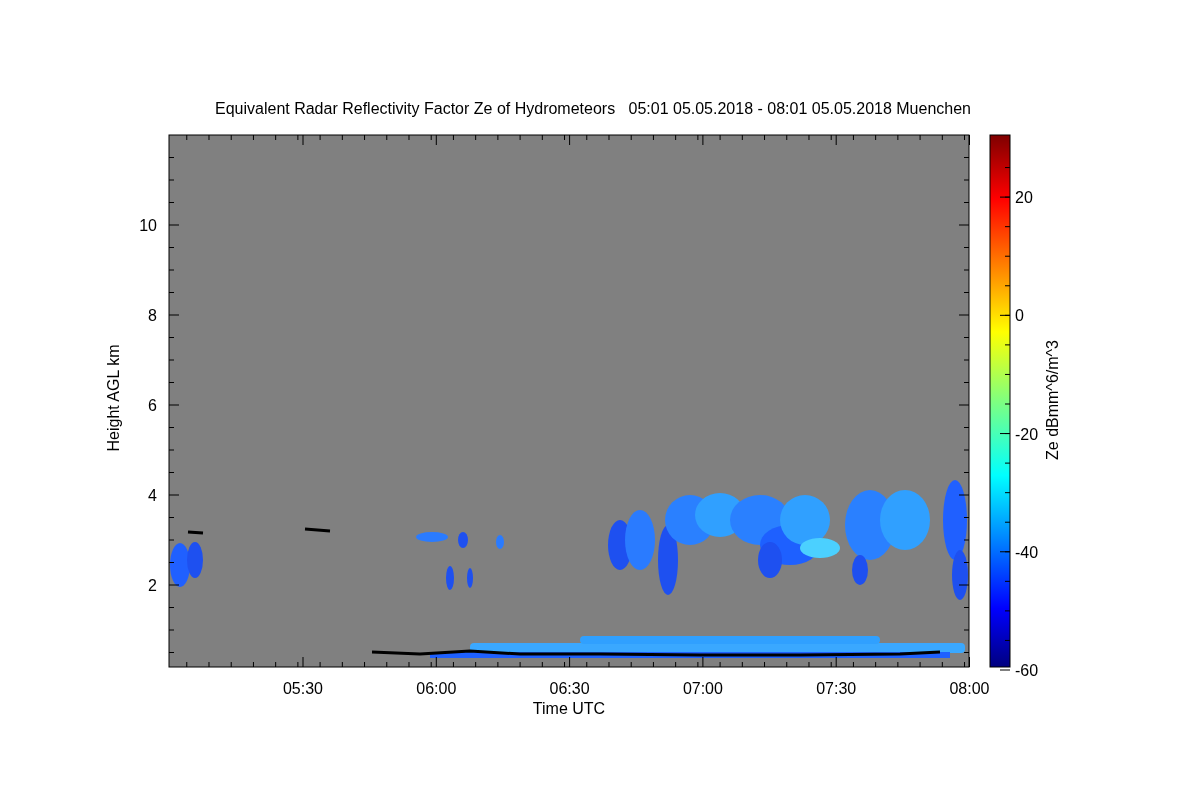 The width and height of the screenshot is (1200, 800). What do you see at coordinates (593, 108) in the screenshot?
I see `chart-title: Equivalent Radar Reflectivity Factor Ze of Hydrometeors 05:01 05.05.2018 - 08:01 05.05.2018 Muenchen` at bounding box center [593, 108].